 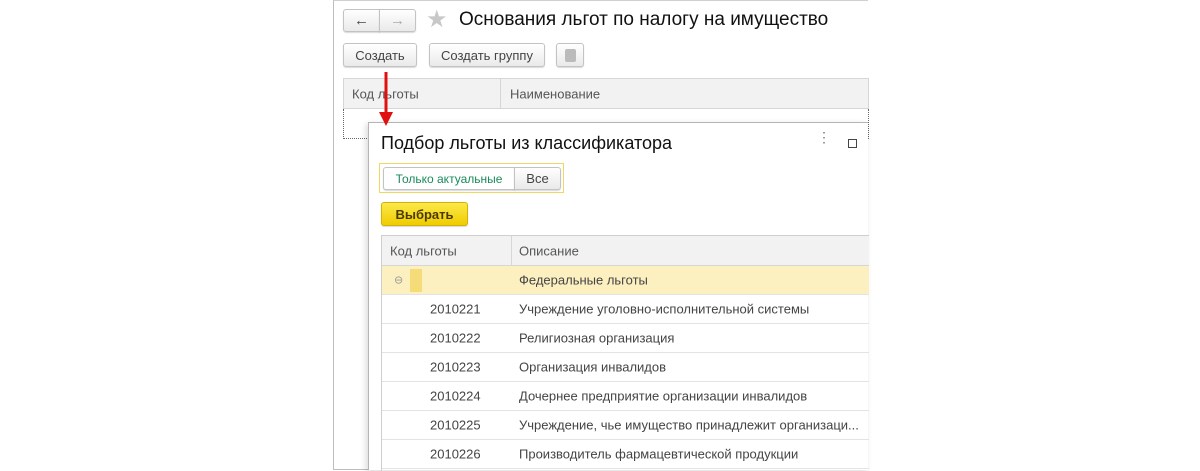 What do you see at coordinates (606, 93) in the screenshot?
I see `main-table-header: Код льготы Наименование` at bounding box center [606, 93].